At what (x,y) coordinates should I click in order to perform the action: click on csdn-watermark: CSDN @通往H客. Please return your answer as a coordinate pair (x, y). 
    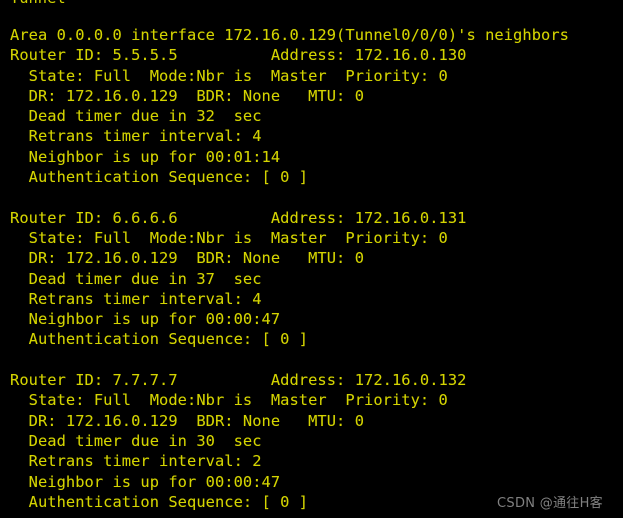
    Looking at the image, I should click on (550, 503).